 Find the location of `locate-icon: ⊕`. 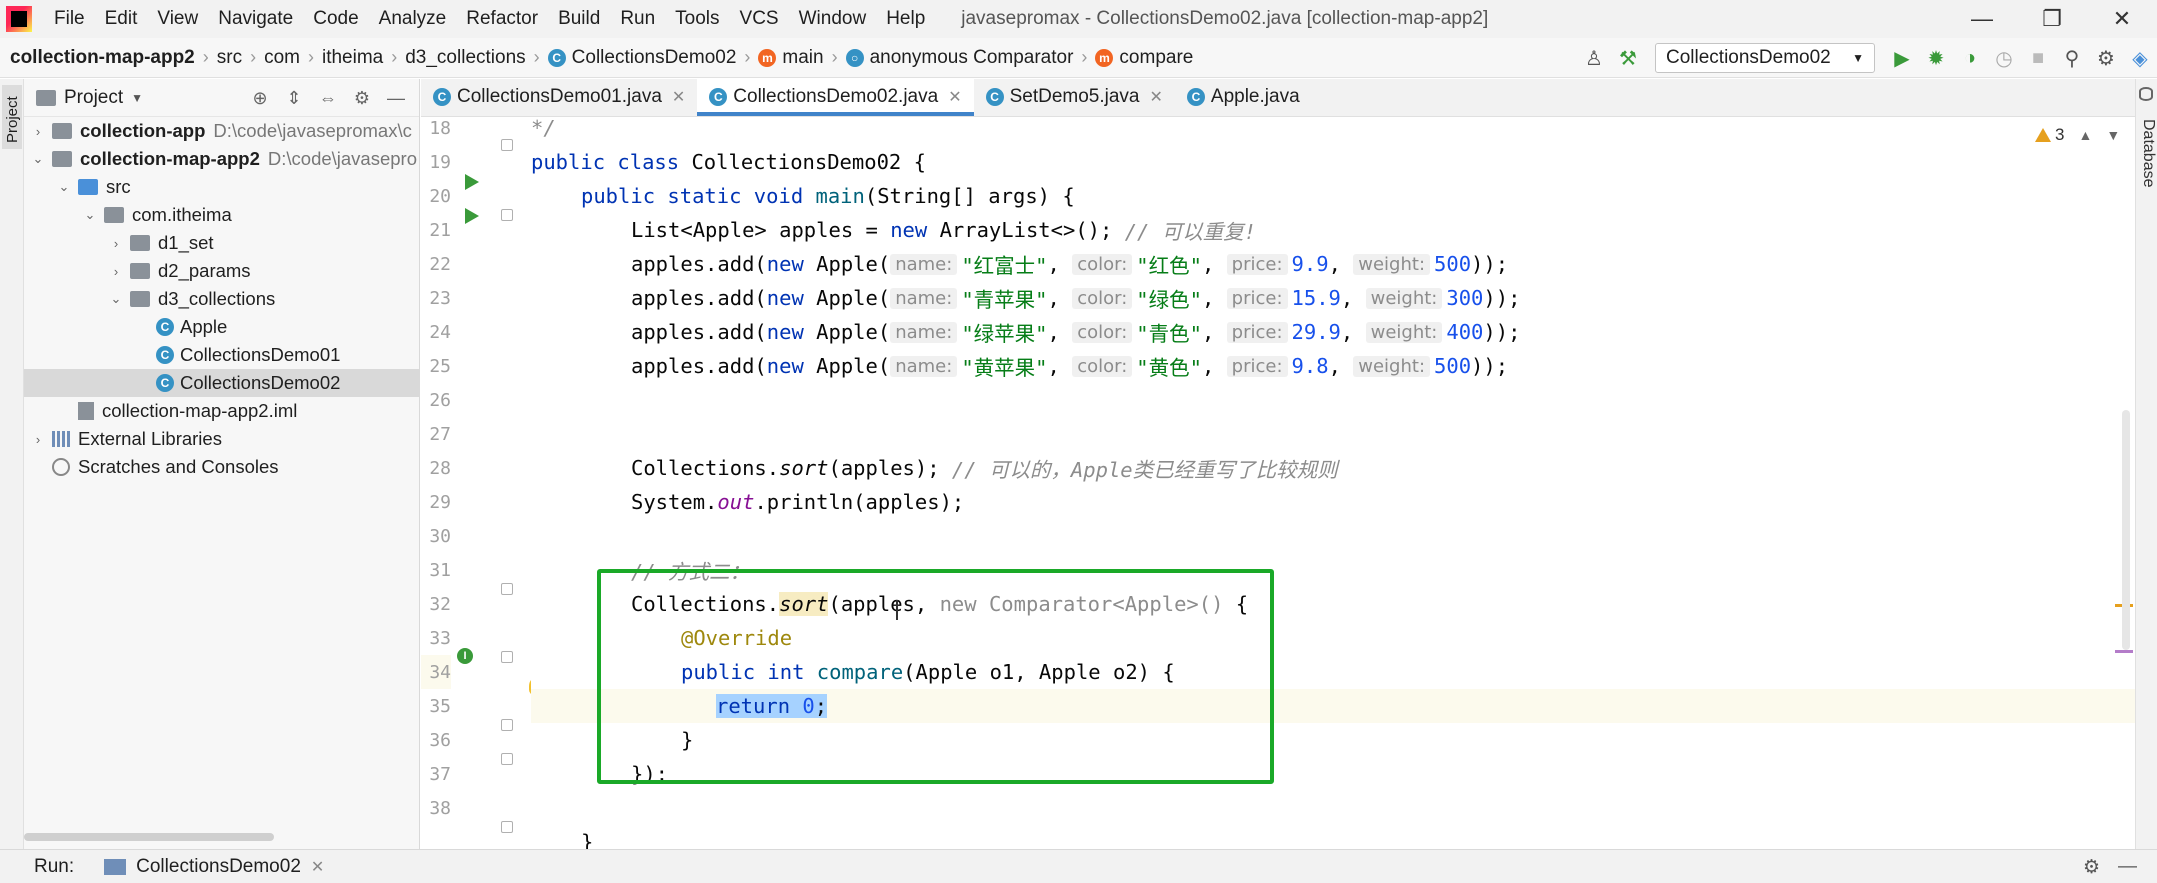

locate-icon: ⊕ is located at coordinates (260, 98).